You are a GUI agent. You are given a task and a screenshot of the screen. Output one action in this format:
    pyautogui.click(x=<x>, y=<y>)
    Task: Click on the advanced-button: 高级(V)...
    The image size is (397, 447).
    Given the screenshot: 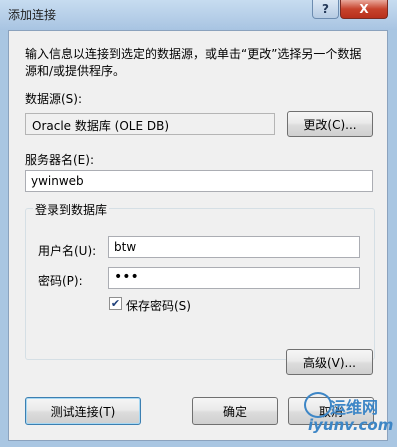 What is the action you would take?
    pyautogui.click(x=329, y=362)
    